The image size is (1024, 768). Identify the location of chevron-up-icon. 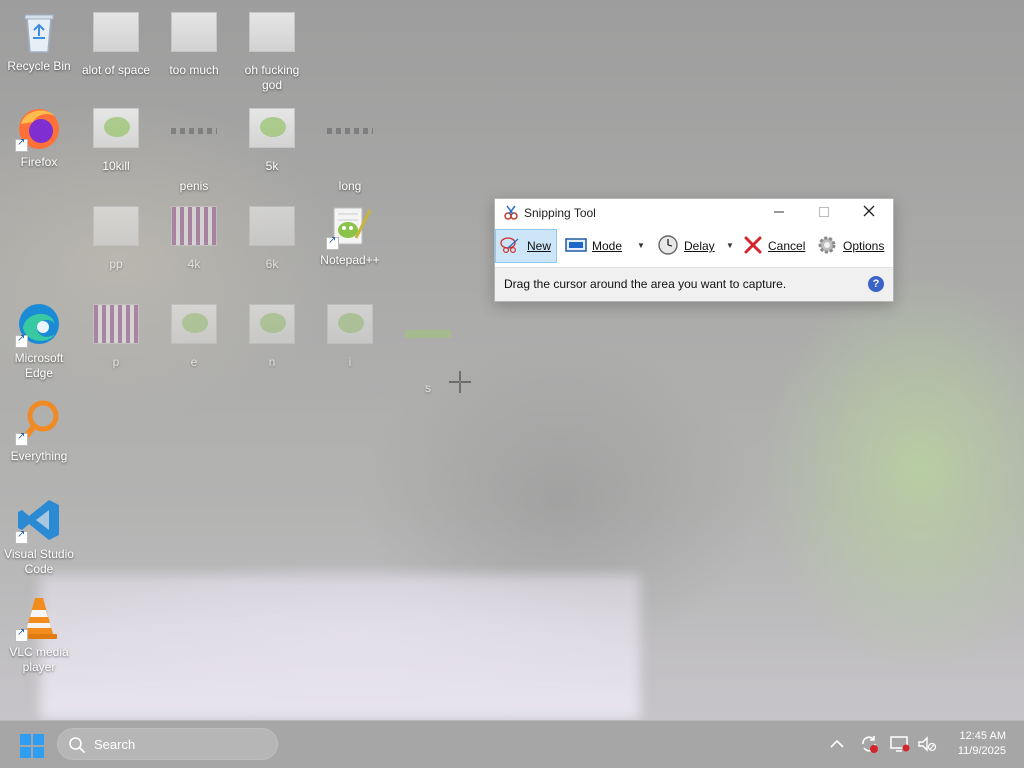
(837, 743).